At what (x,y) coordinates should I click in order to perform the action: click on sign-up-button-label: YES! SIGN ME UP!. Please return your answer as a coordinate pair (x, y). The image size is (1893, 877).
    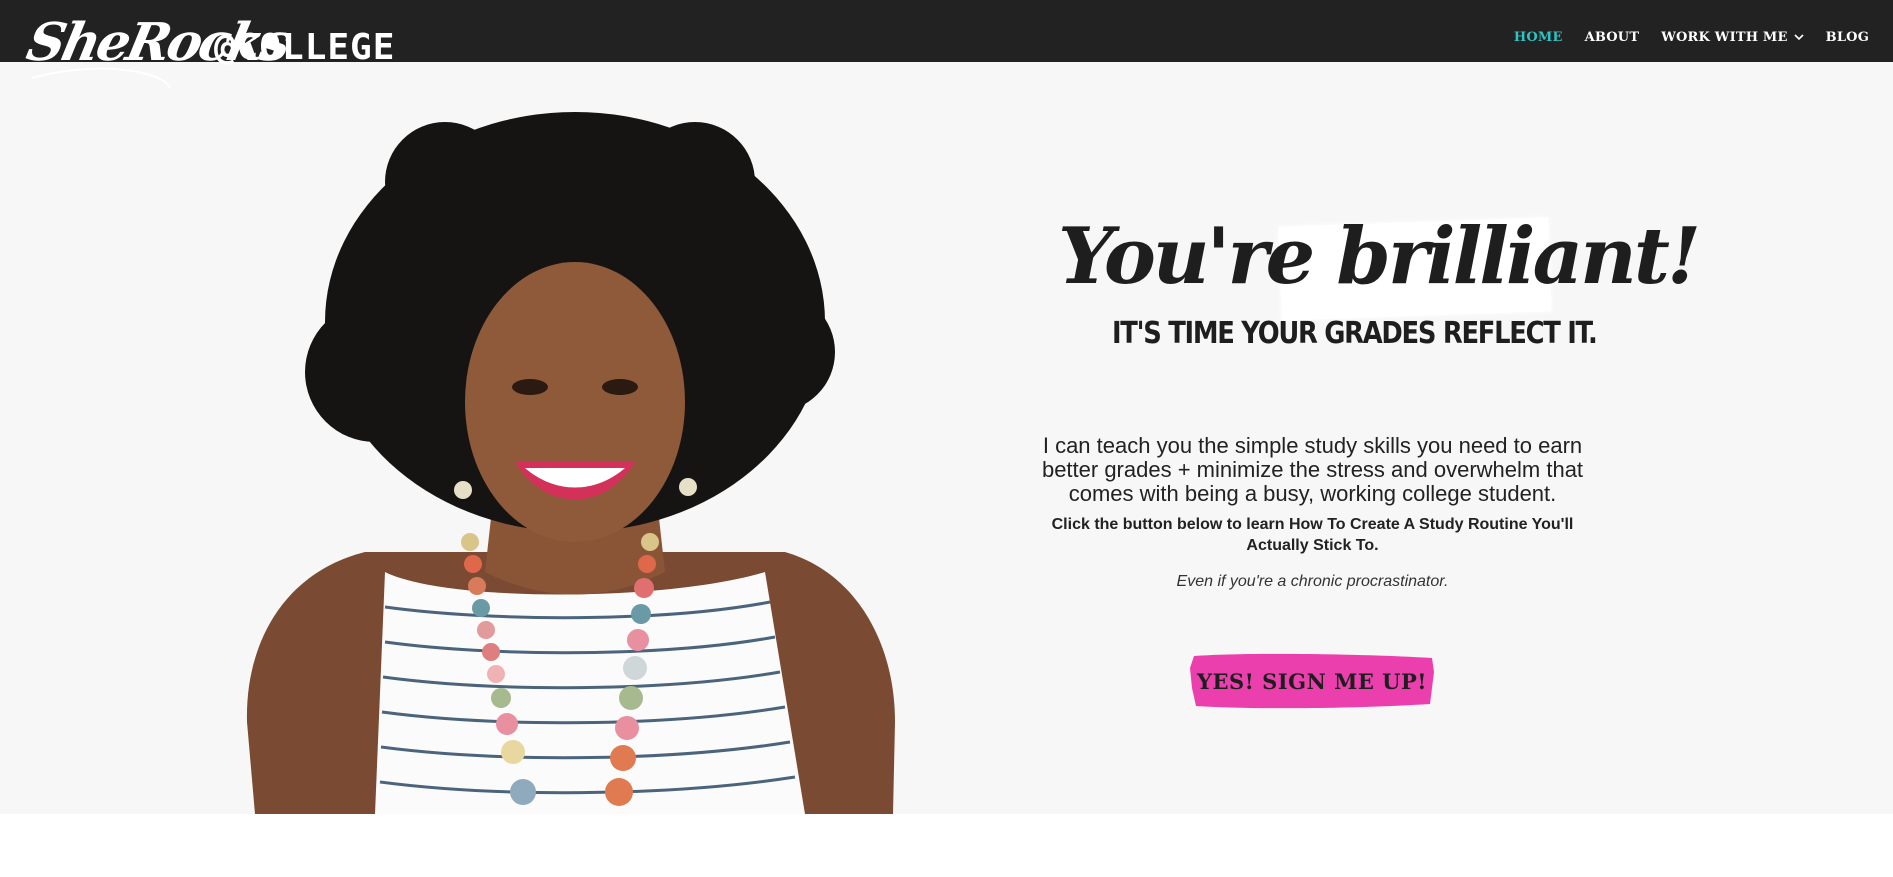
    Looking at the image, I should click on (1311, 681).